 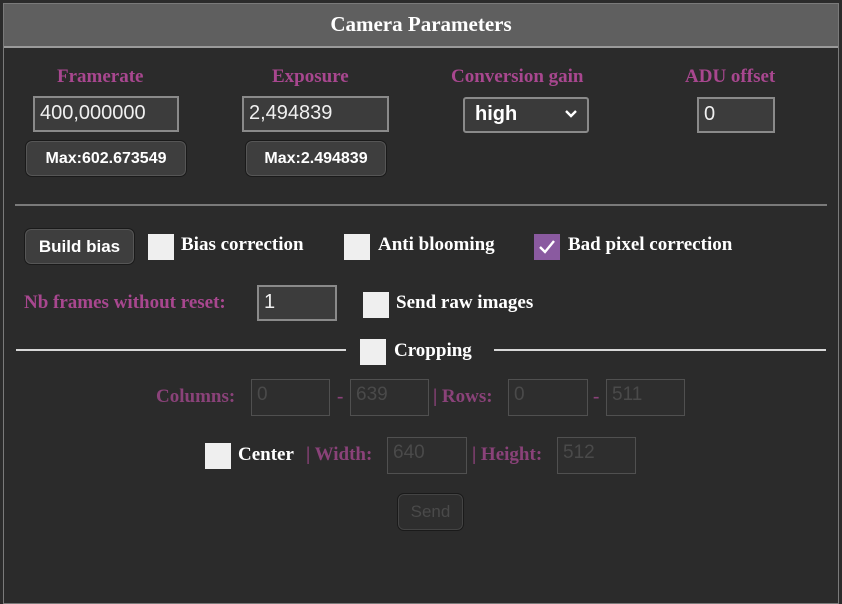 What do you see at coordinates (357, 247) in the screenshot?
I see `anti-blooming-checkbox` at bounding box center [357, 247].